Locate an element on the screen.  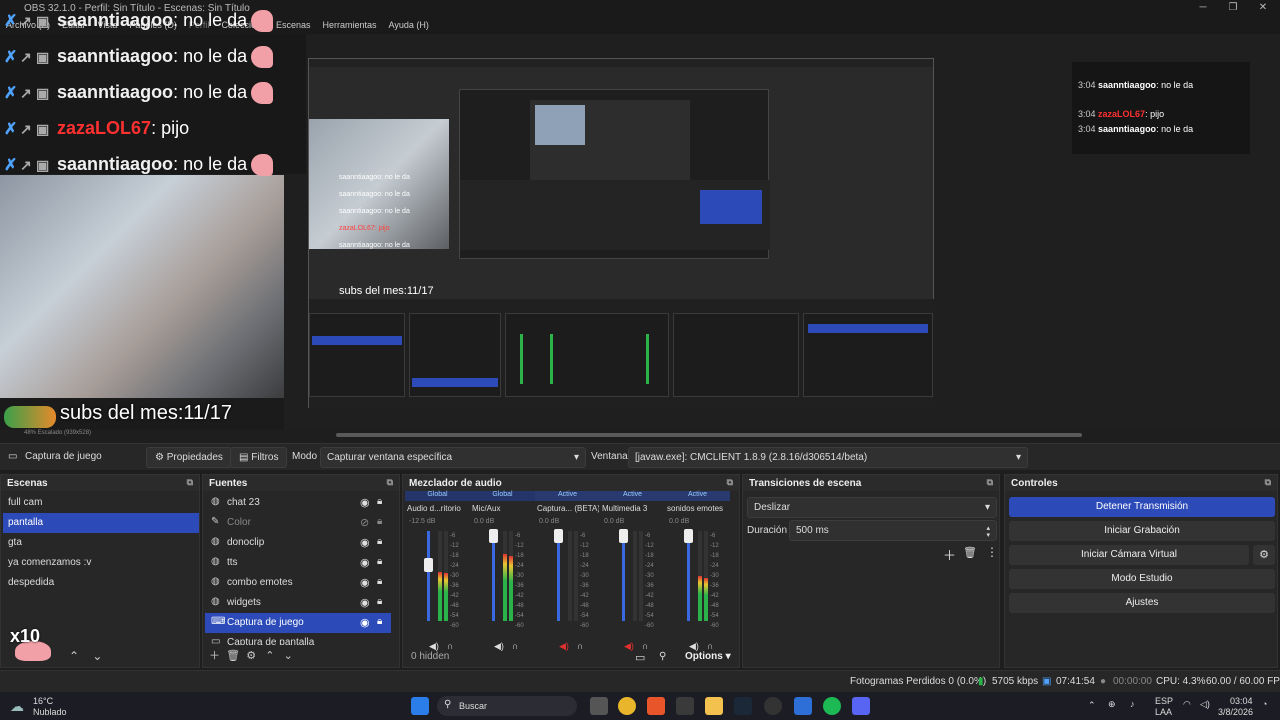
hidden-eye-icon: ⊘ is located at coordinates (364, 522).